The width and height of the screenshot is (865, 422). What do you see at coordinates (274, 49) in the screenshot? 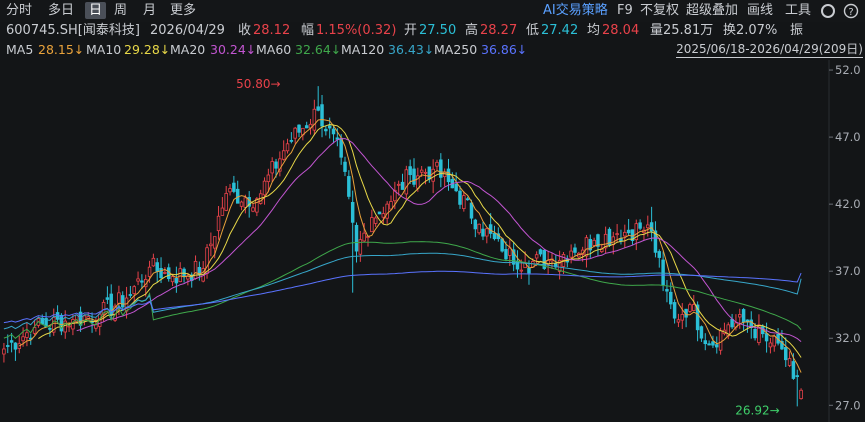
I see `ma60-label: MA60` at bounding box center [274, 49].